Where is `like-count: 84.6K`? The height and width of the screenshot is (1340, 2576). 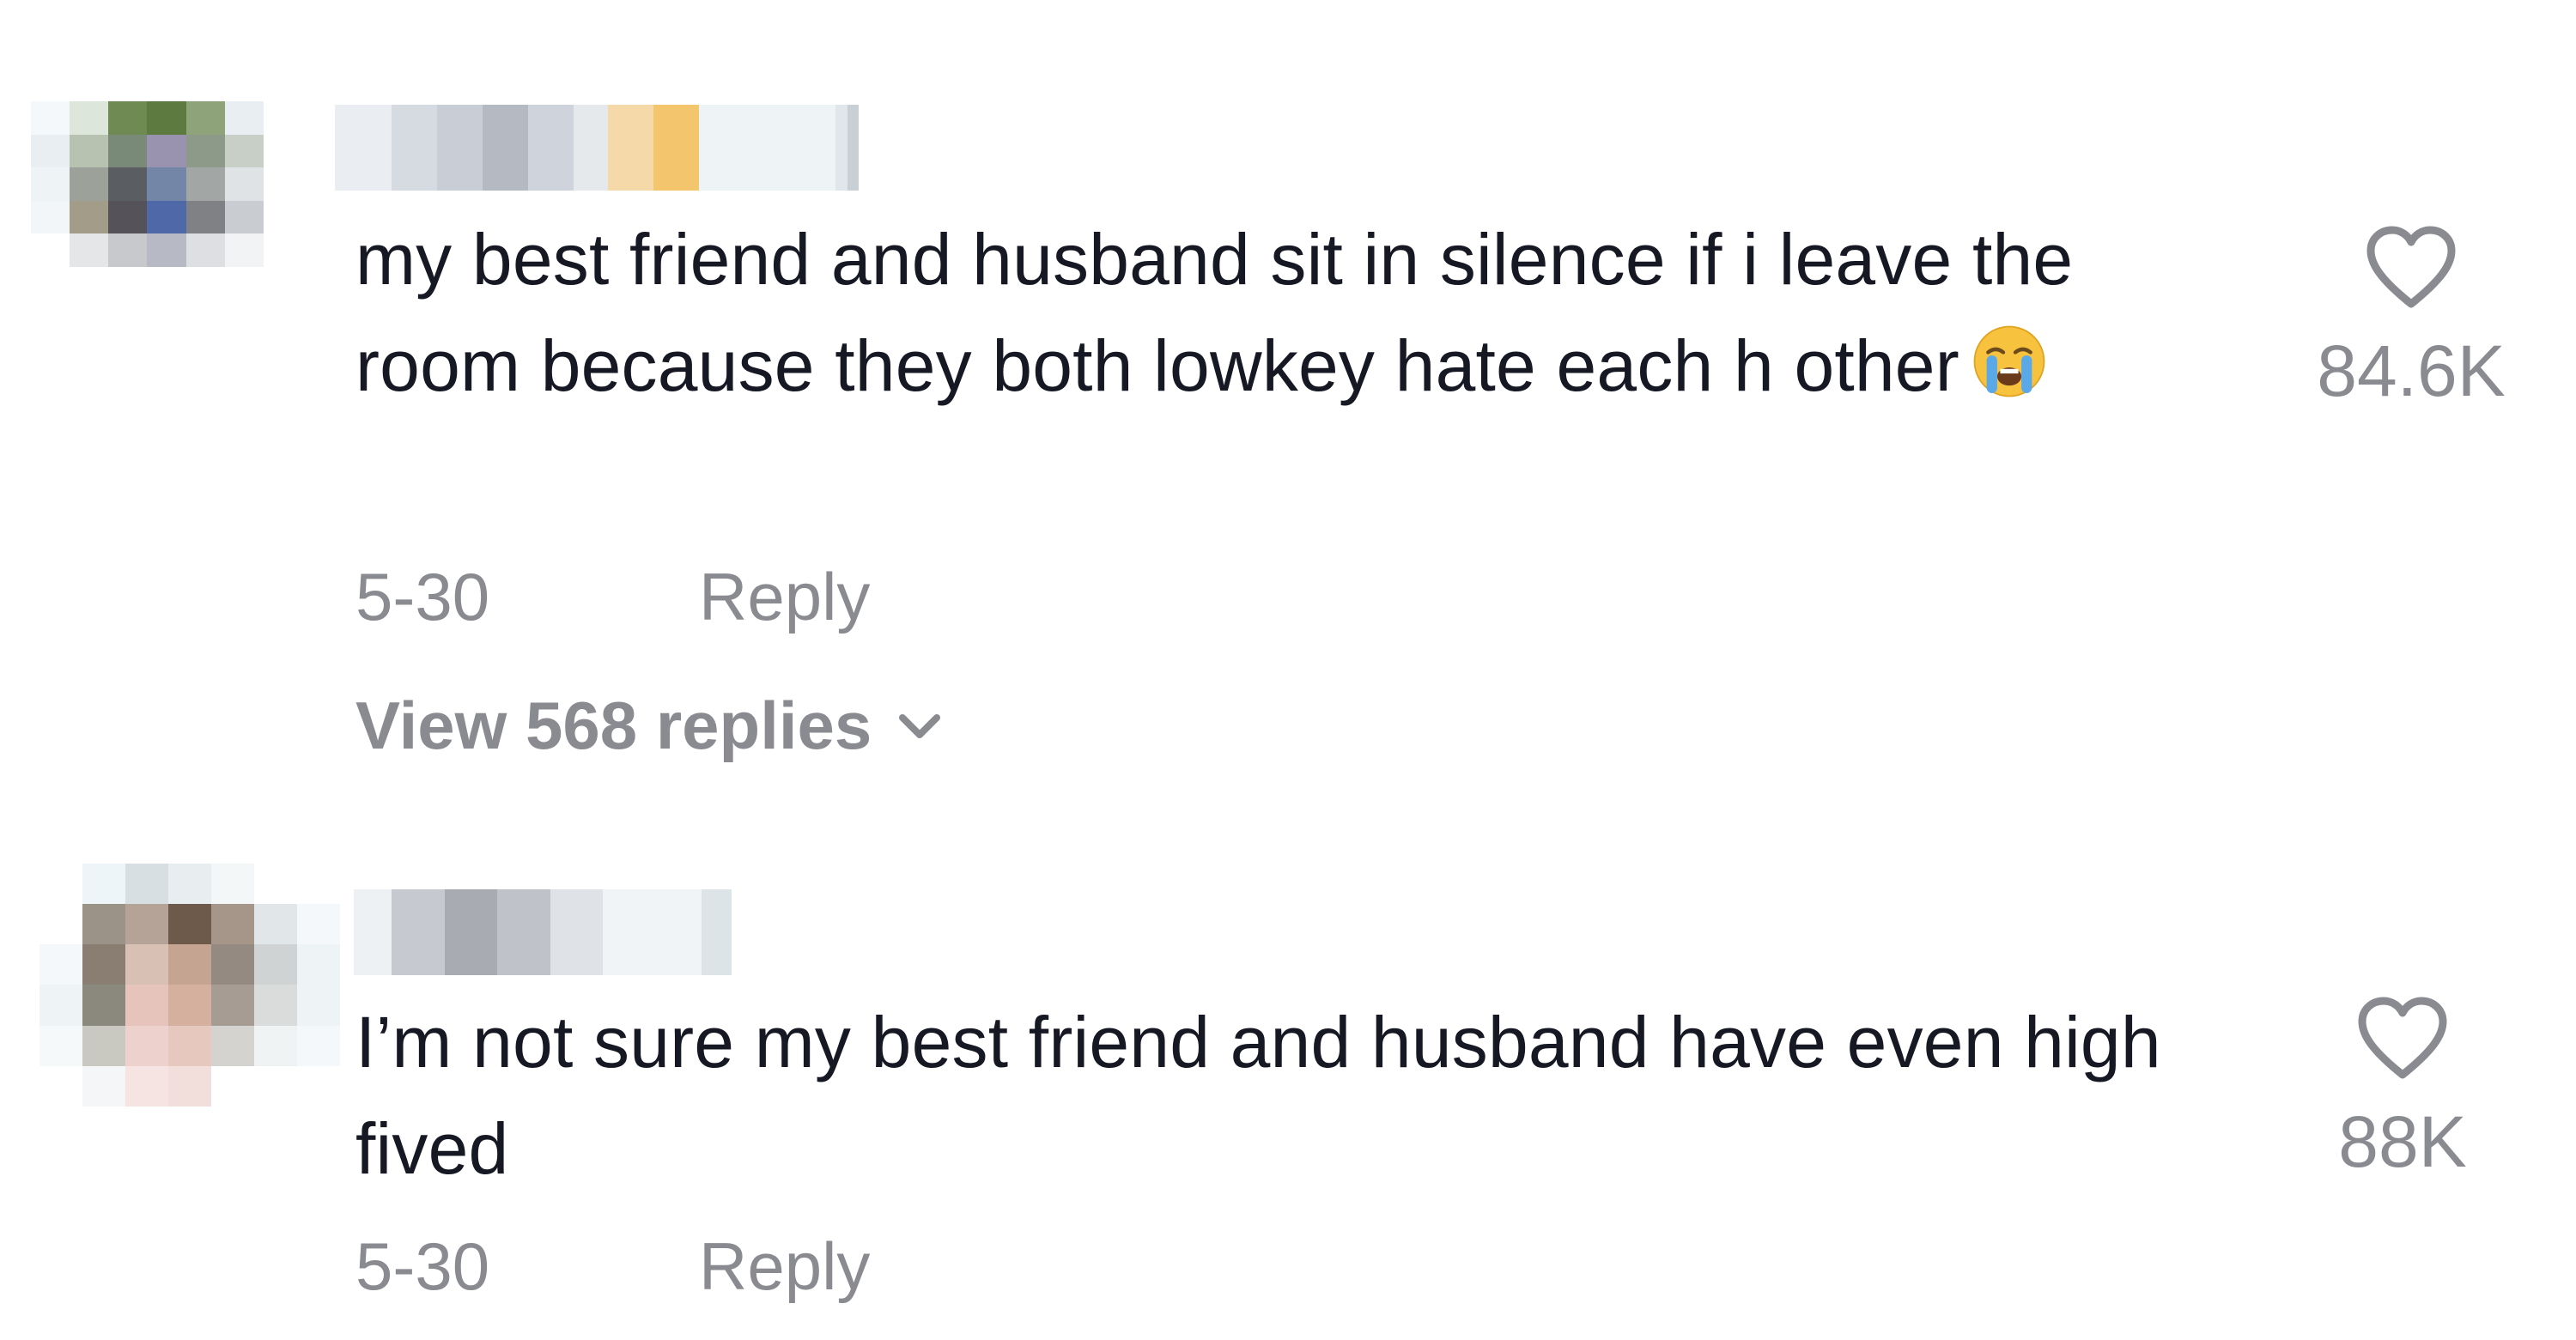 like-count: 84.6K is located at coordinates (2412, 370).